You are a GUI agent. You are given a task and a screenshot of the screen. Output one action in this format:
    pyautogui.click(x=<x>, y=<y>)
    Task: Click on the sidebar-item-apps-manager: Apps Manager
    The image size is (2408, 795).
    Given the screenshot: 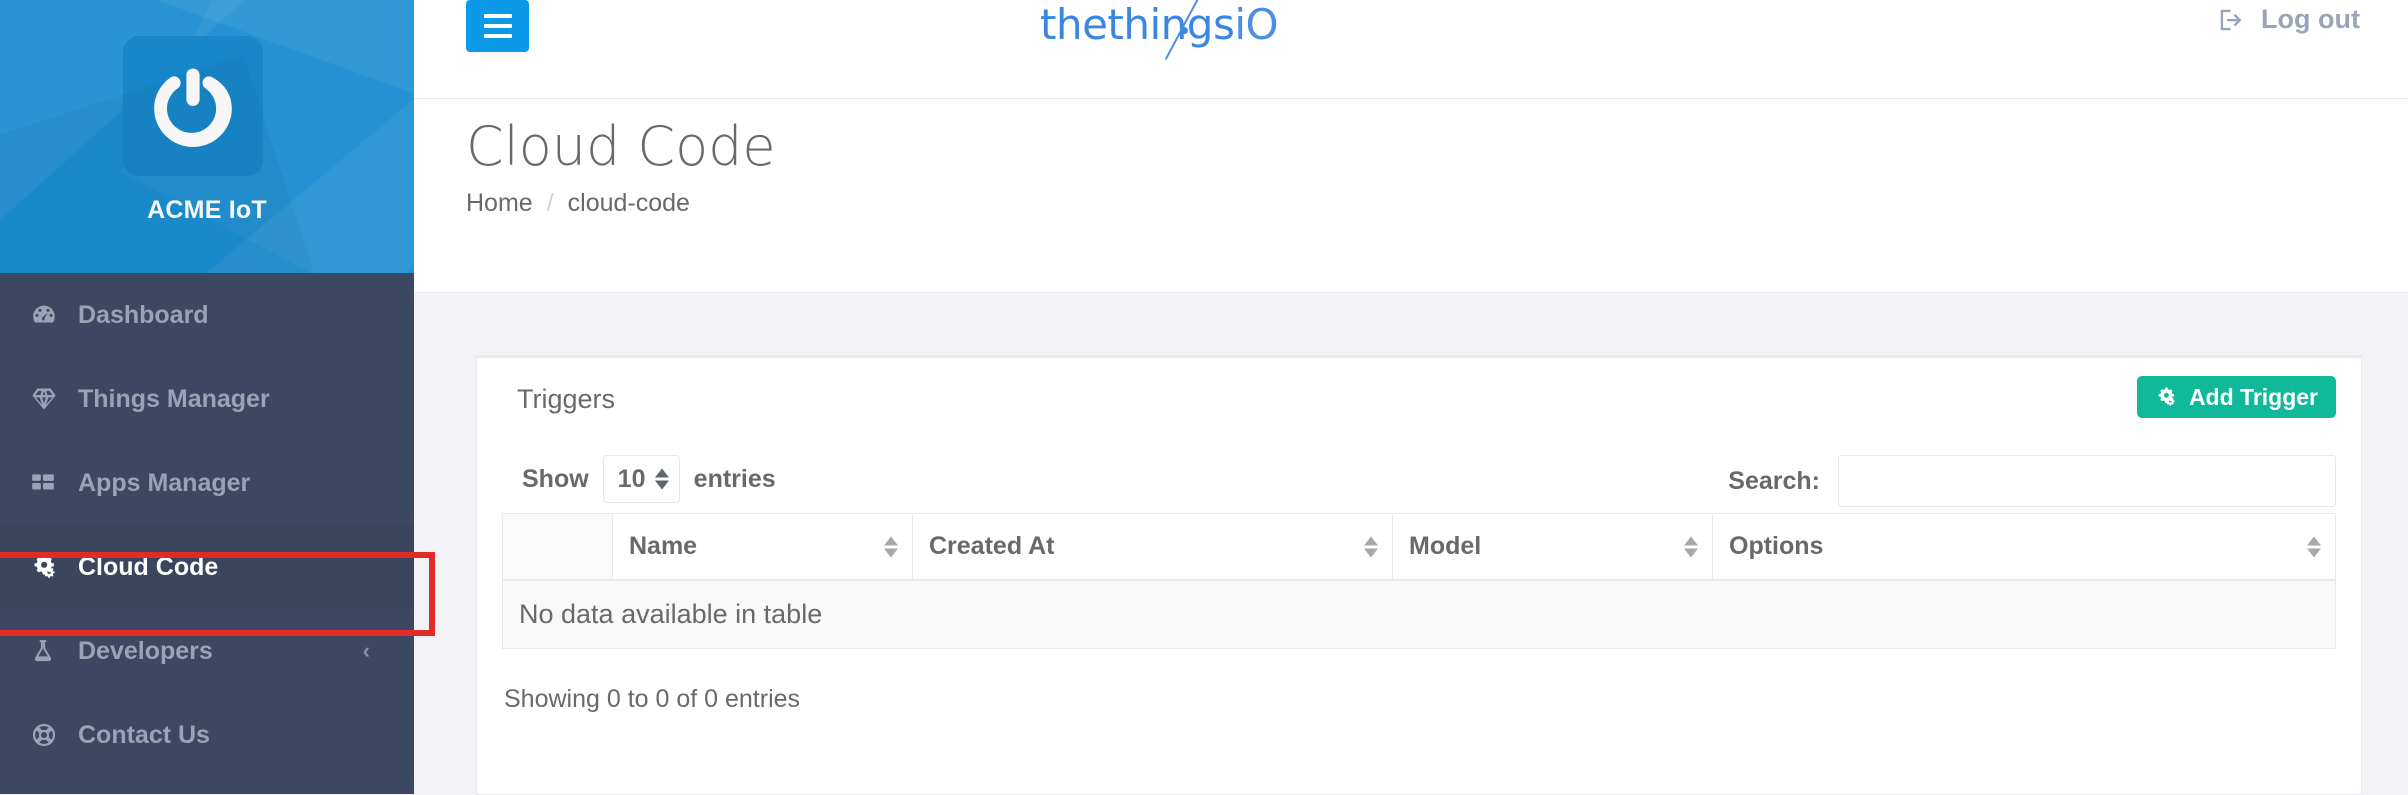 What is the action you would take?
    pyautogui.click(x=207, y=483)
    